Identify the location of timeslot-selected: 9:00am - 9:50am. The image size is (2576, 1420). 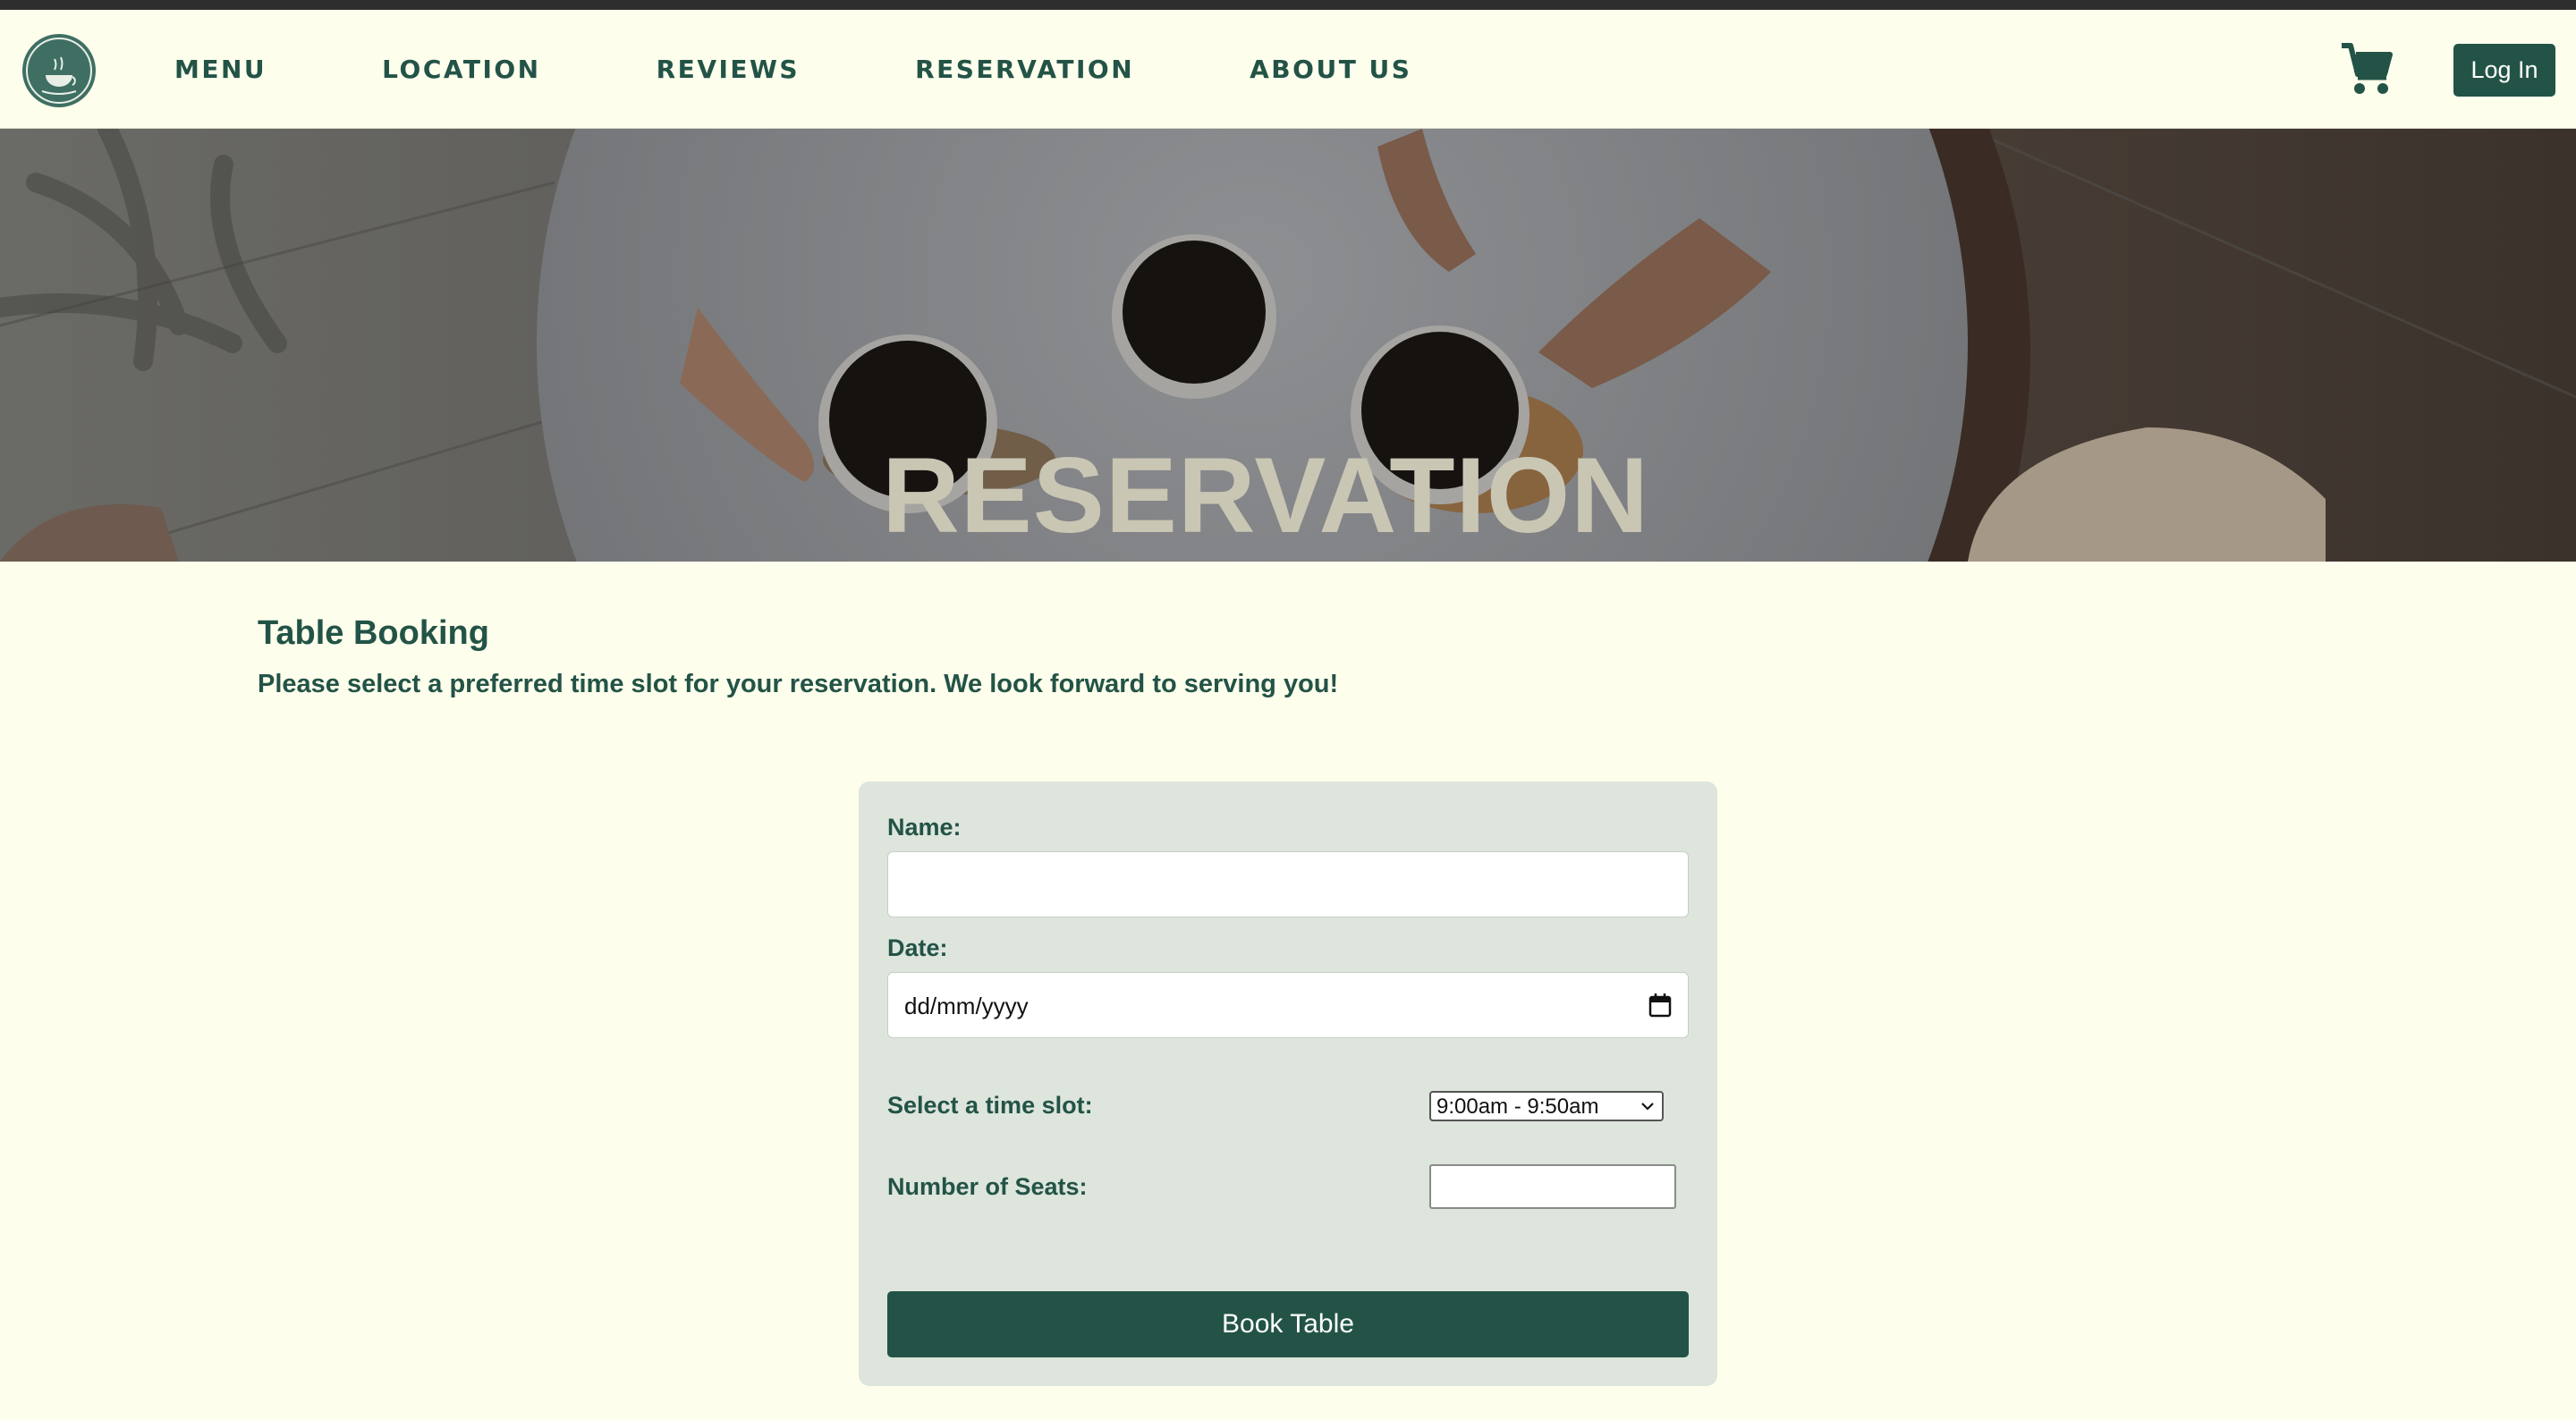
(1517, 1107).